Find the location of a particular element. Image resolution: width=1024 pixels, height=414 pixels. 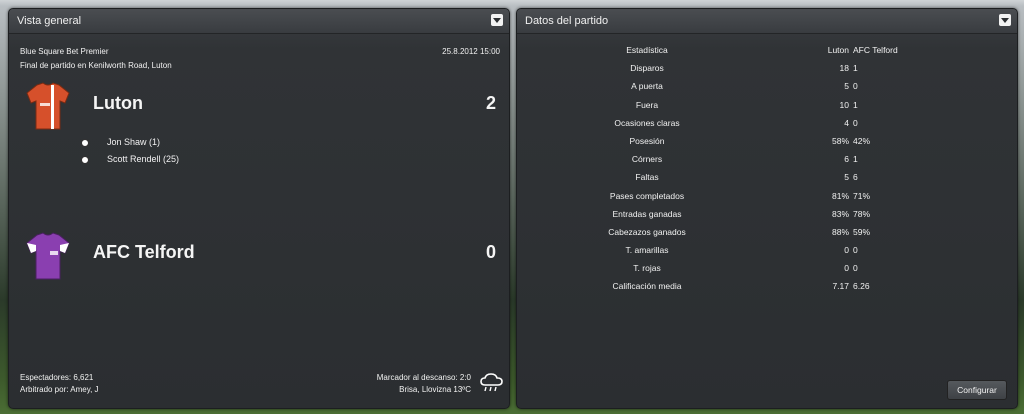

stat-row: T. amarillas 0 0 is located at coordinates (767, 250).